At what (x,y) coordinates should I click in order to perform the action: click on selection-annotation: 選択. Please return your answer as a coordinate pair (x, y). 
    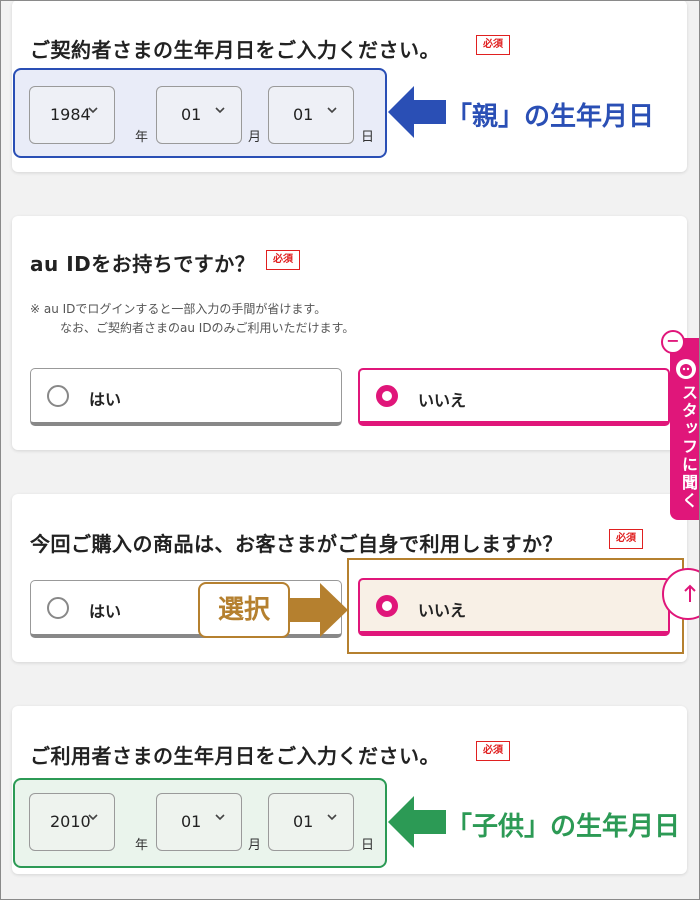
    Looking at the image, I should click on (244, 610).